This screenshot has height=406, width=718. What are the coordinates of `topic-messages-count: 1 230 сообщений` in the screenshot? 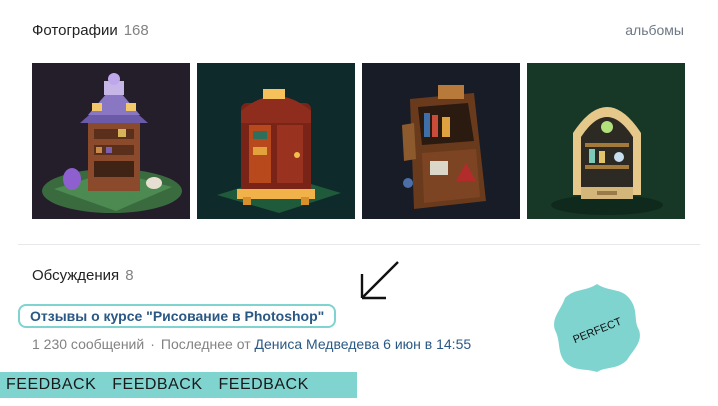 It's located at (88, 344).